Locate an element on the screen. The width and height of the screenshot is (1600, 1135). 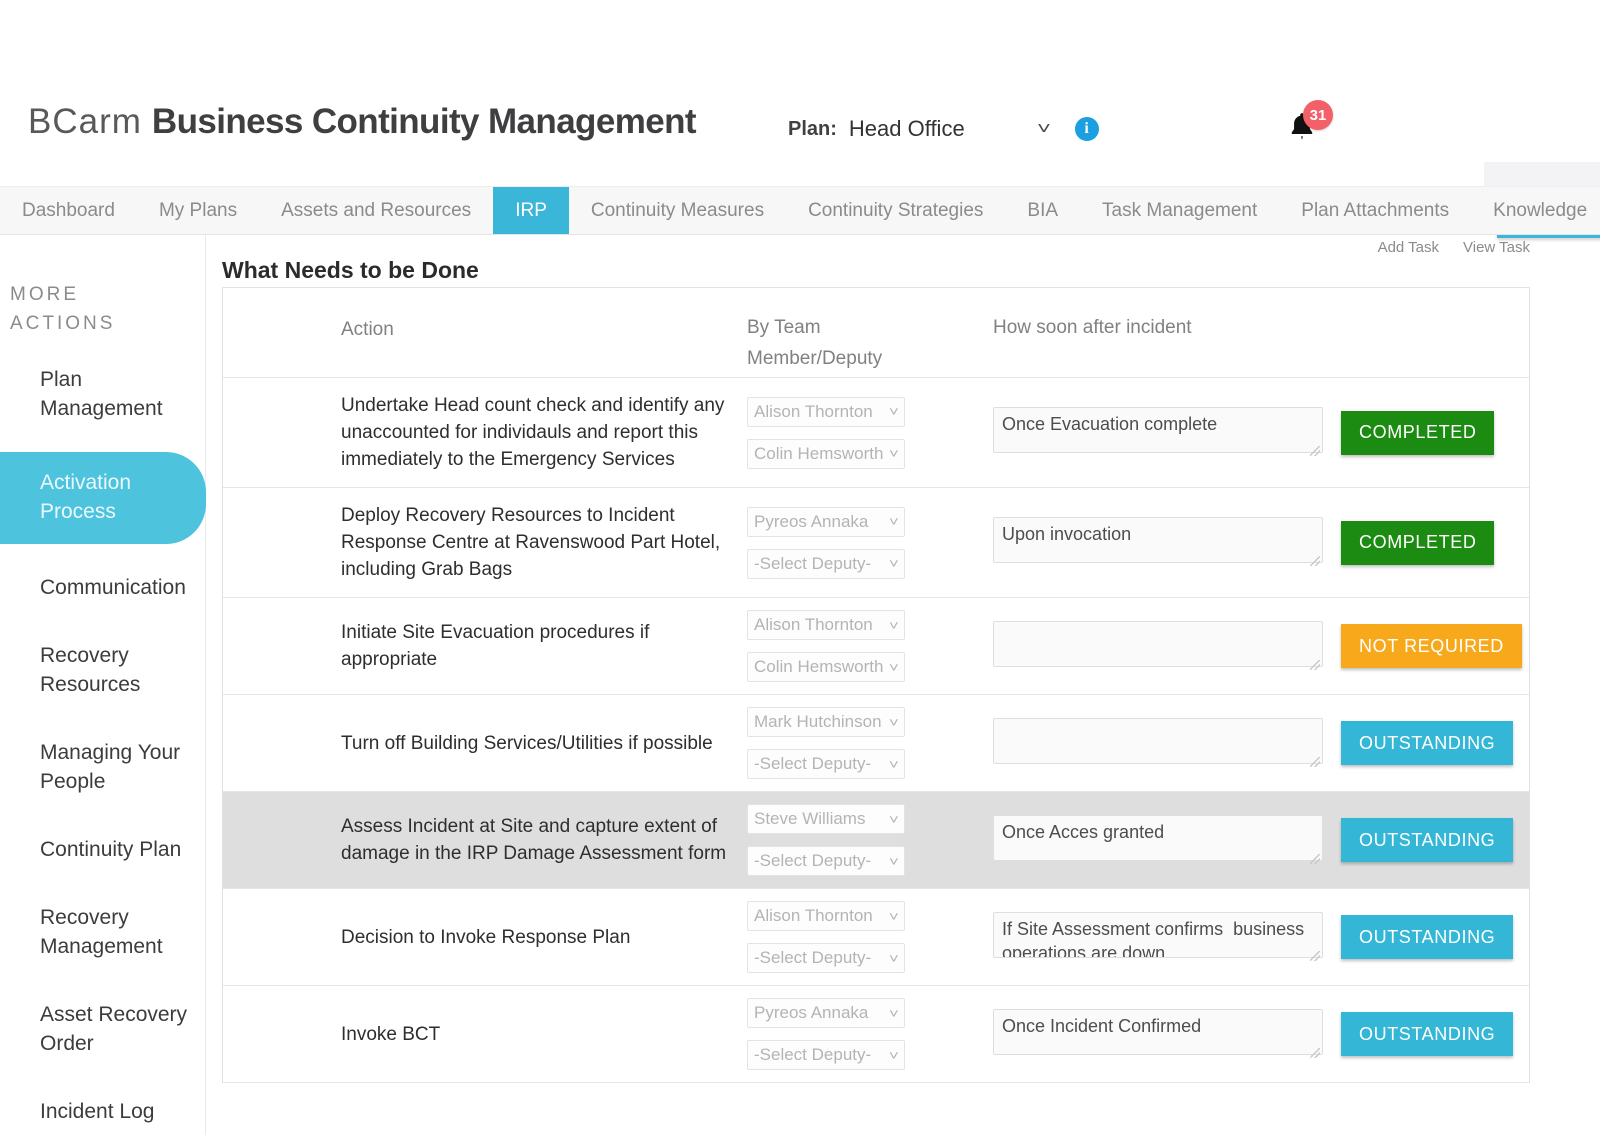
sidebar-item-managing-your-people: Managing Your People is located at coordinates (103, 767).